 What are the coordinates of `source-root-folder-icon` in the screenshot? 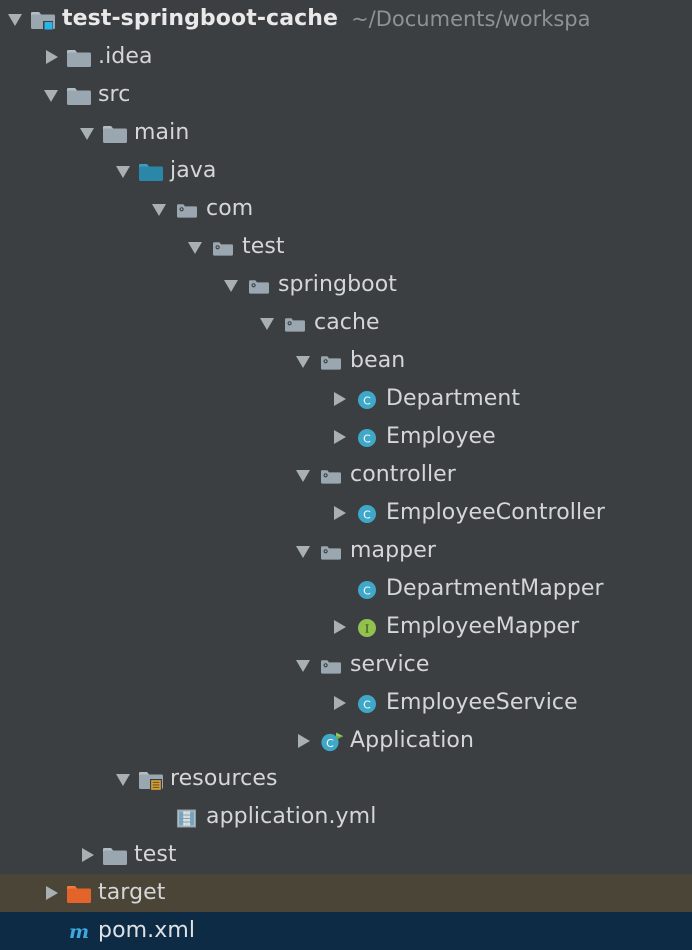 It's located at (151, 171).